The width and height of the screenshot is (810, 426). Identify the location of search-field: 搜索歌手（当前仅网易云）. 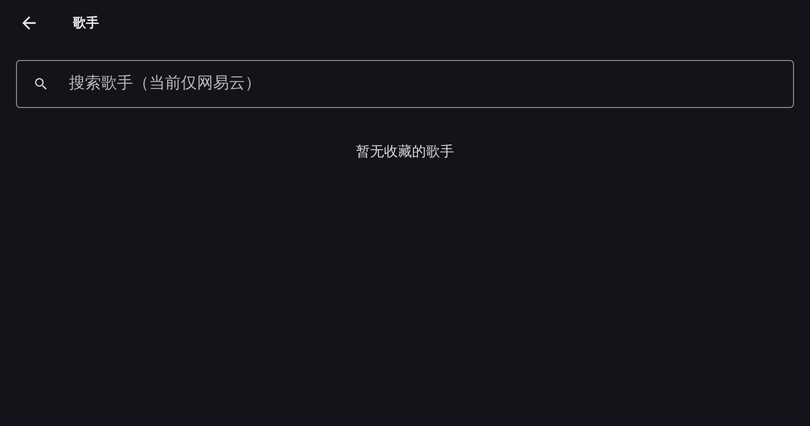
(405, 84).